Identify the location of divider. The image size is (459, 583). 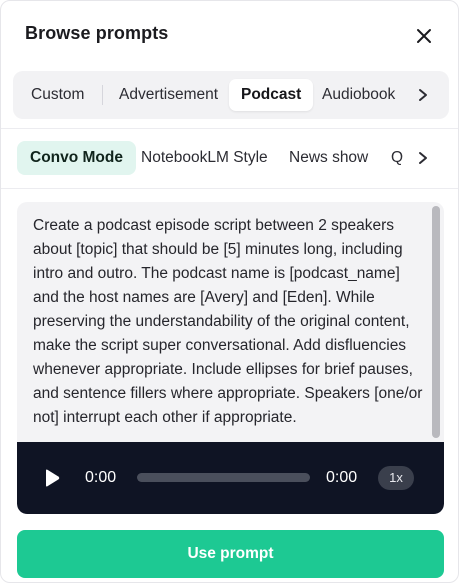
(229, 188).